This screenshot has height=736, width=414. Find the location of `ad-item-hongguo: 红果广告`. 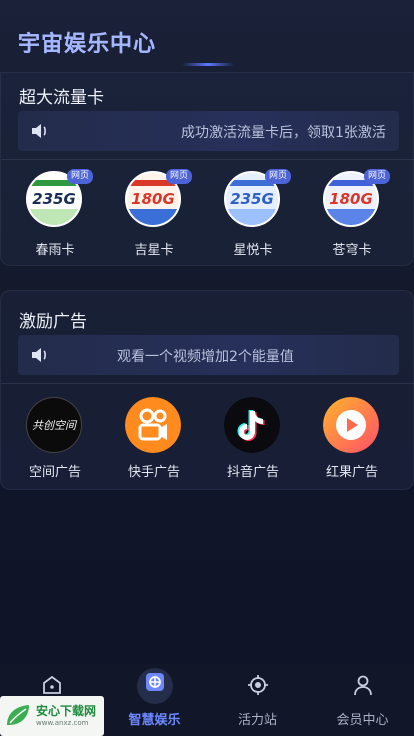

ad-item-hongguo: 红果广告 is located at coordinates (352, 439).